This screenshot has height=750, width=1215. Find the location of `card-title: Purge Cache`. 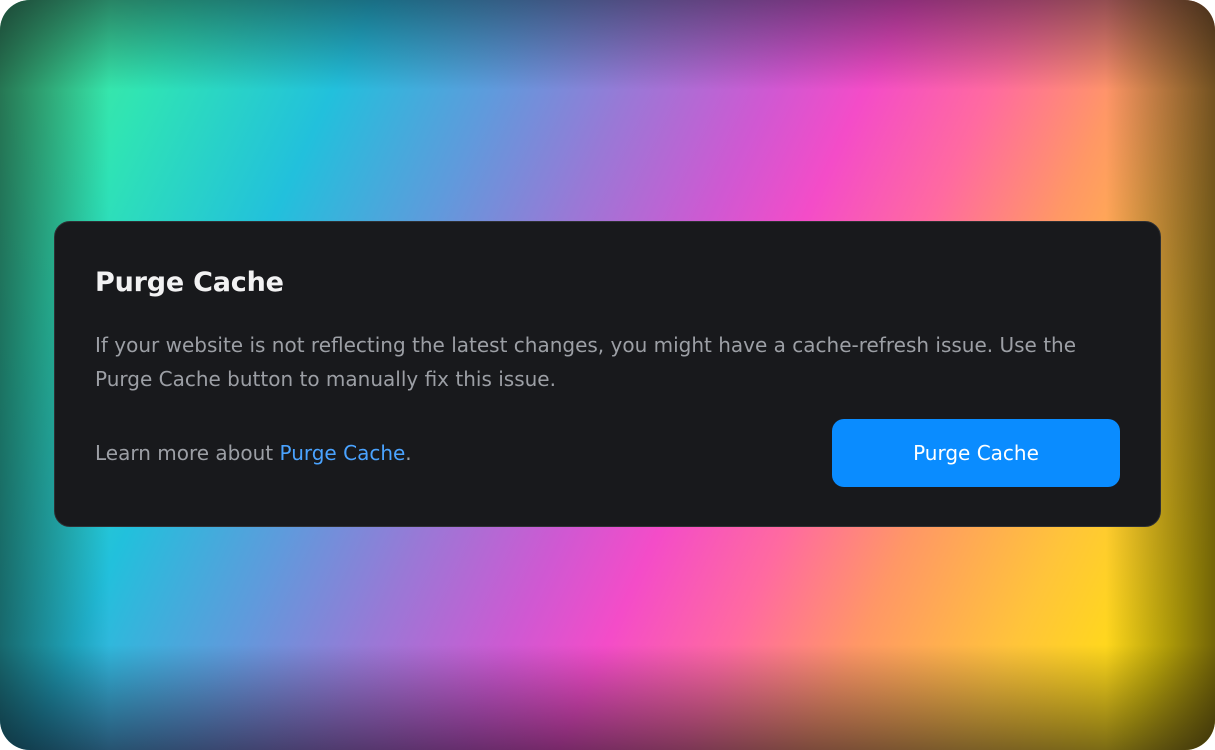

card-title: Purge Cache is located at coordinates (189, 282).